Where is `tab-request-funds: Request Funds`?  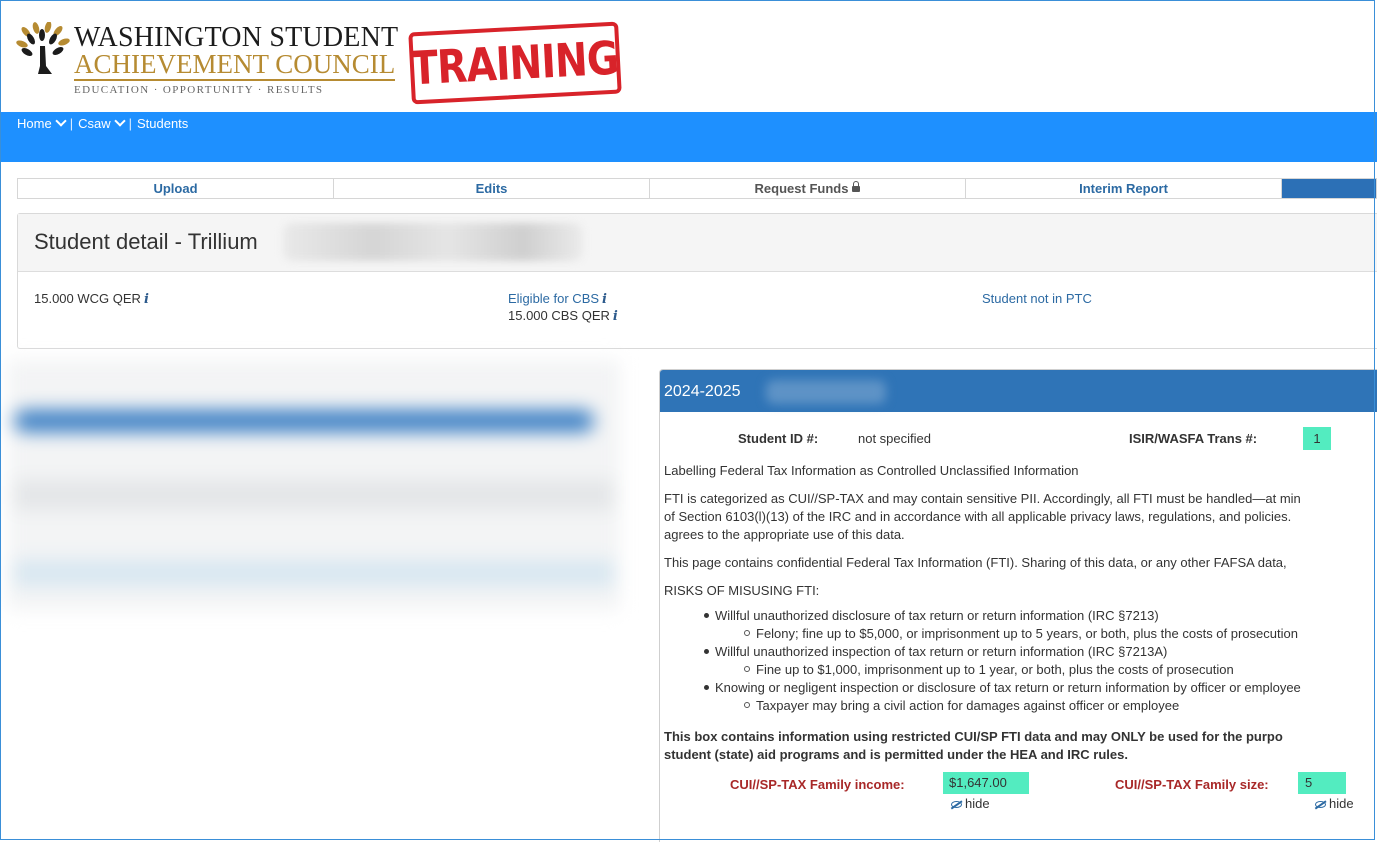
tab-request-funds: Request Funds is located at coordinates (808, 188).